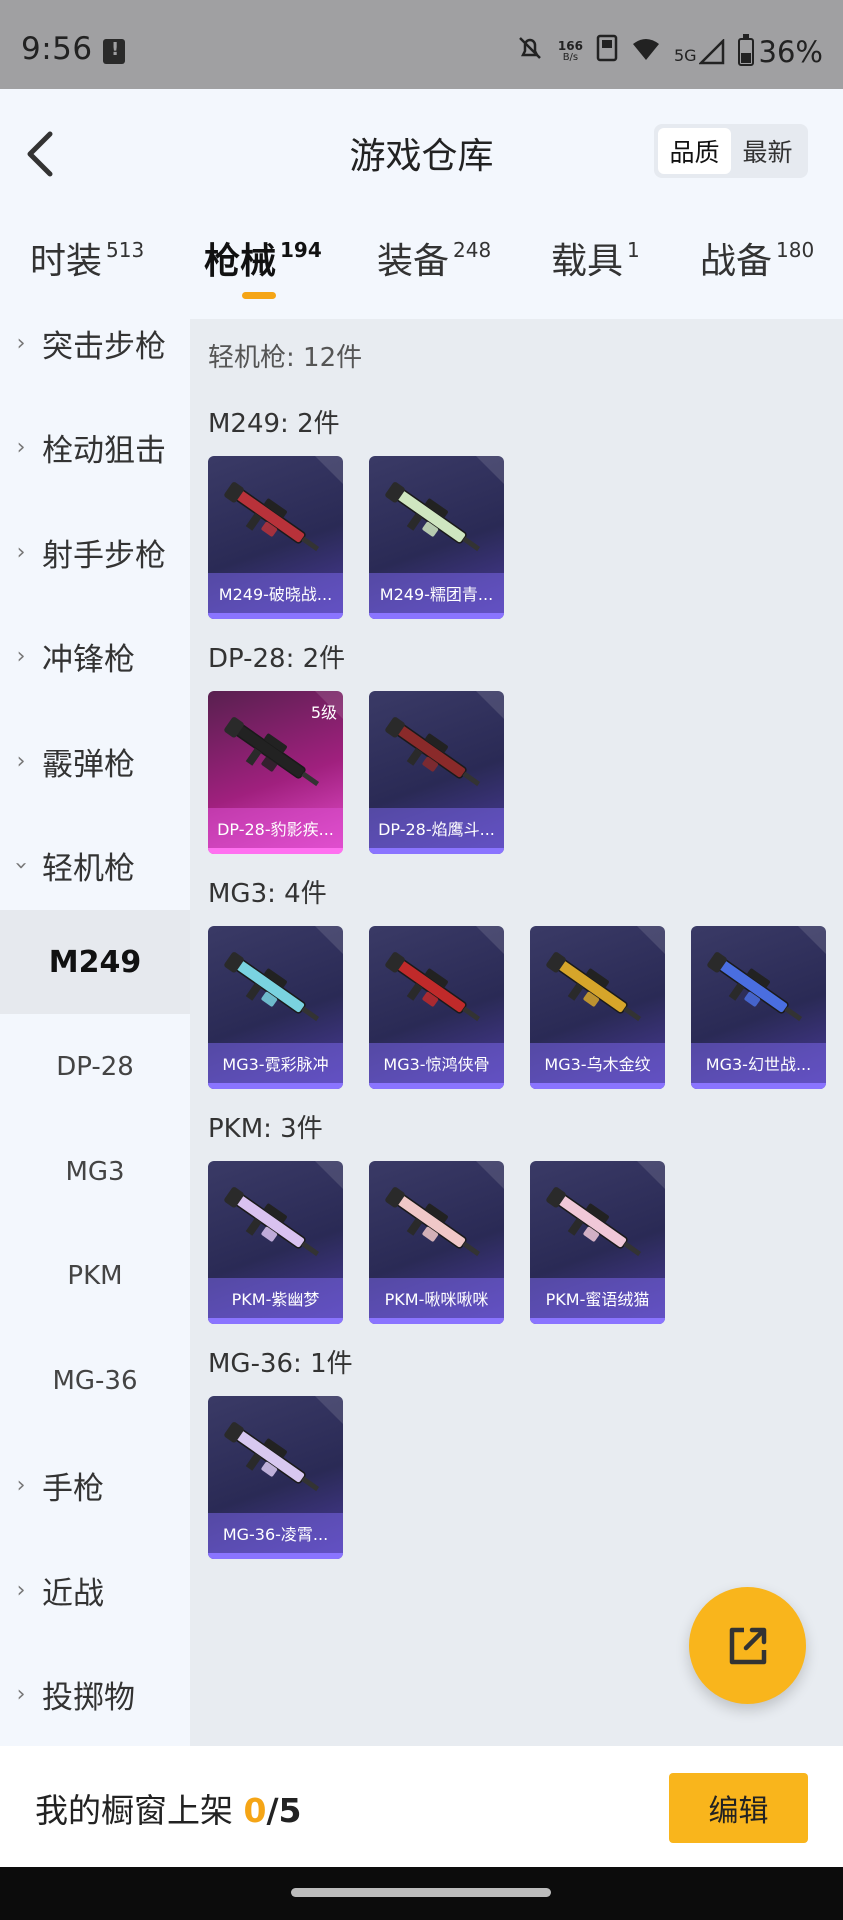 The width and height of the screenshot is (843, 1920). Describe the element at coordinates (434, 258) in the screenshot. I see `tab-equipment: 装备 248` at that location.